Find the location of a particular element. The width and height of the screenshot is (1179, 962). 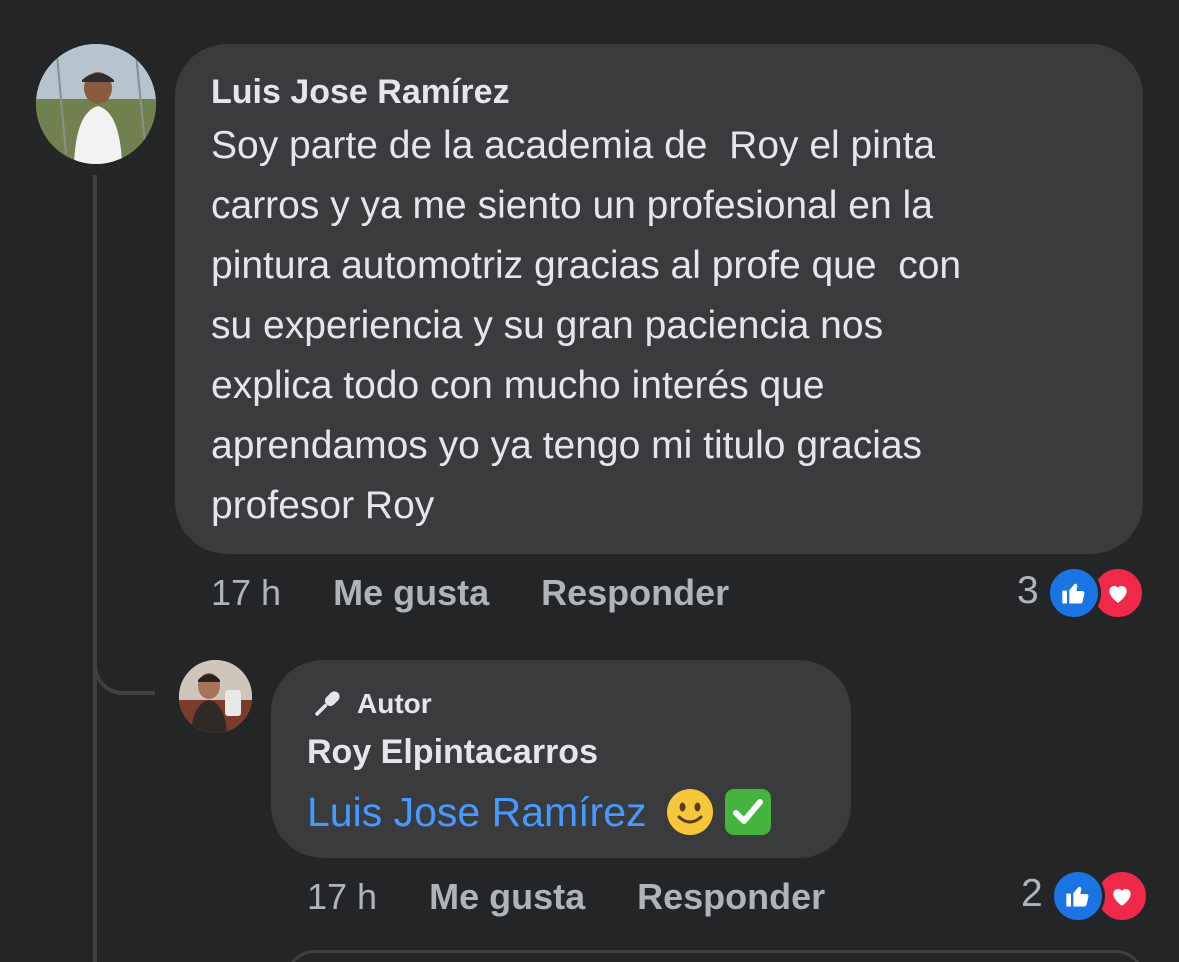

reply-actions: 17 h Me gusta Responder is located at coordinates (592, 897).